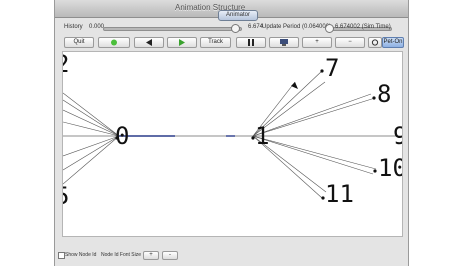 Image resolution: width=474 pixels, height=266 pixels. Describe the element at coordinates (238, 15) in the screenshot. I see `tab-animator: Animator` at that location.